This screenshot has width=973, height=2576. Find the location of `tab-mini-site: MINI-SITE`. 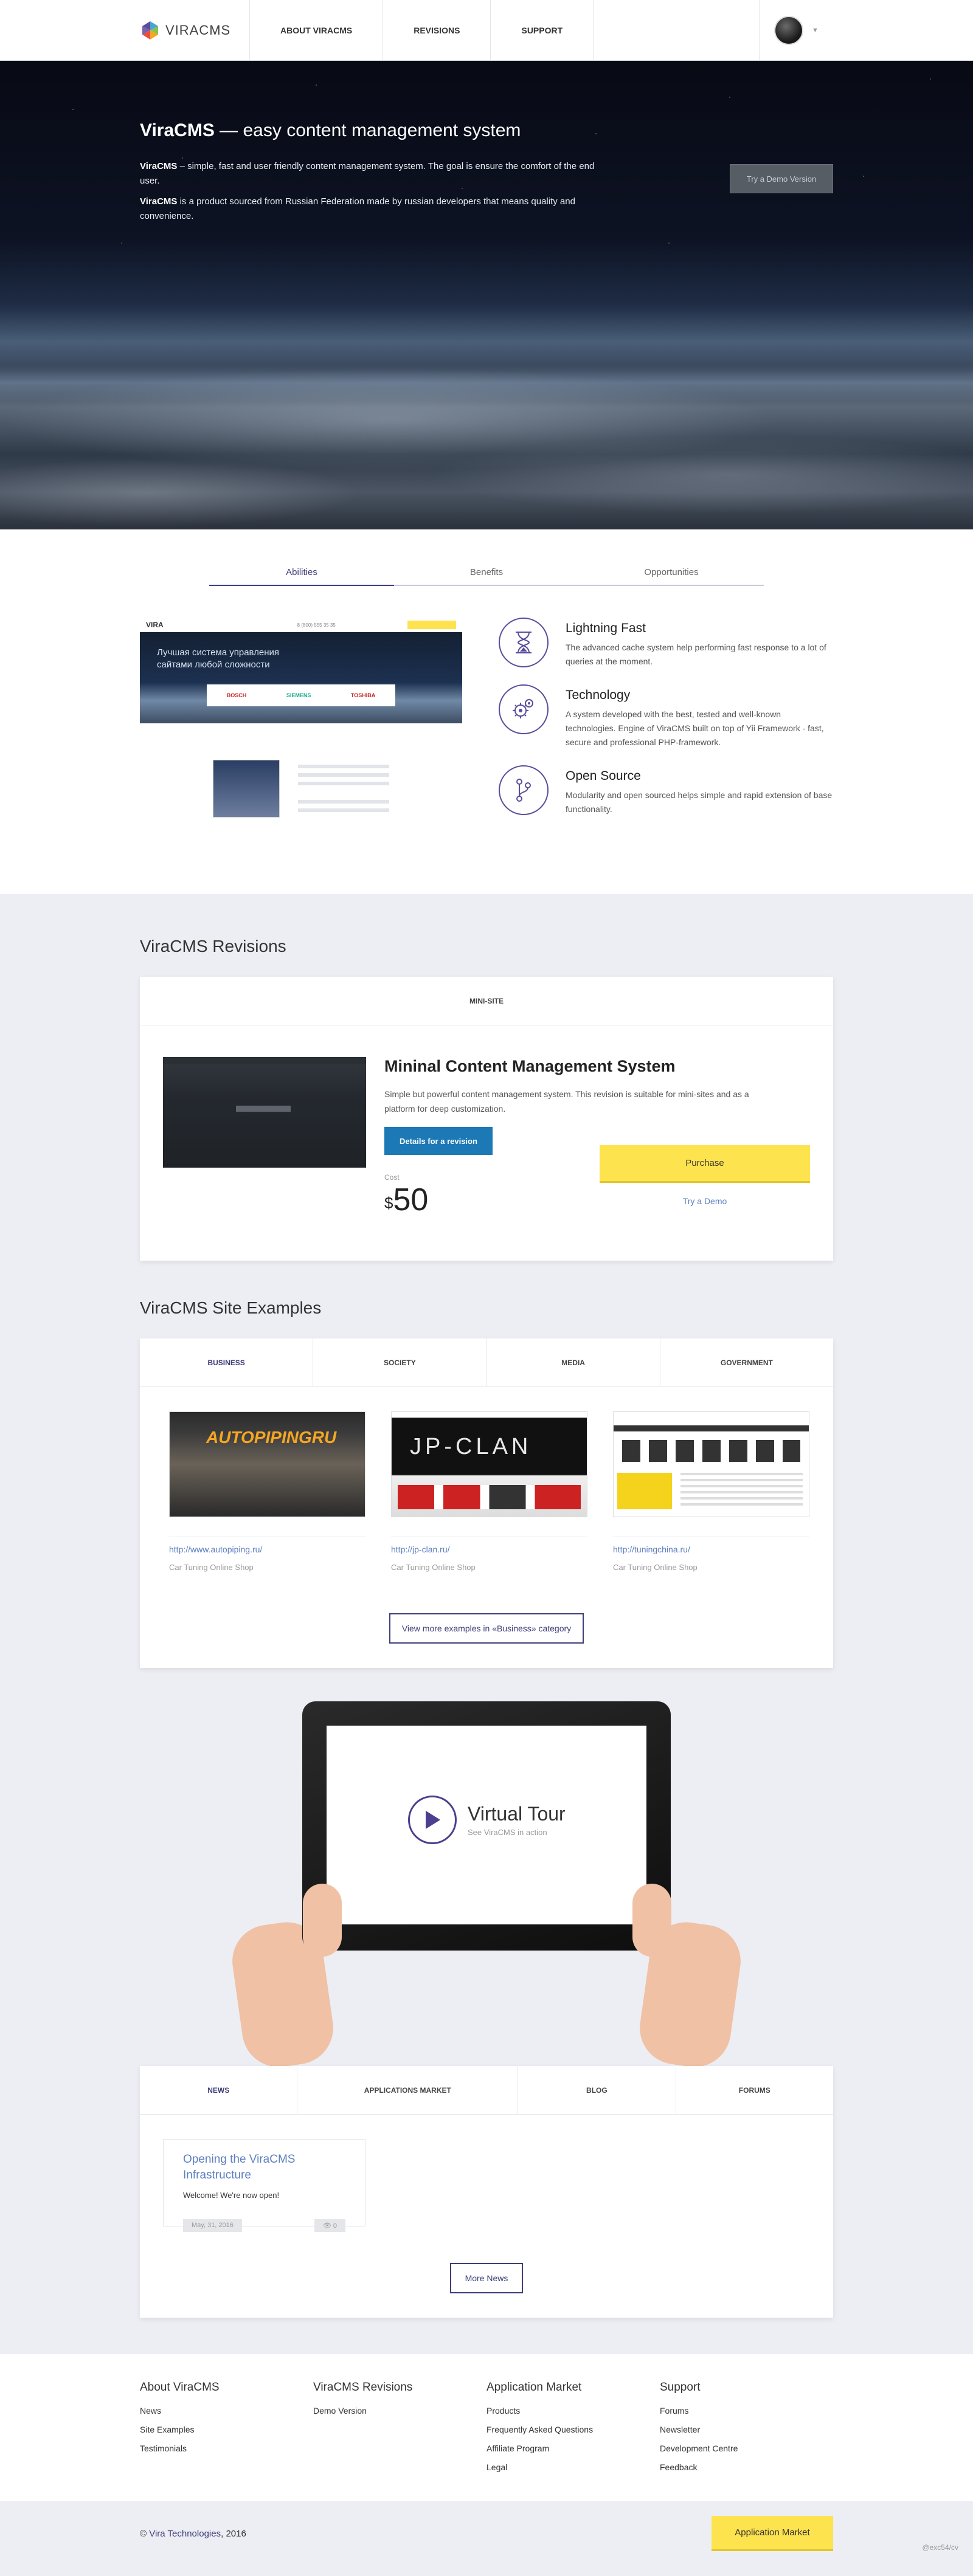

tab-mini-site: MINI-SITE is located at coordinates (486, 1001).